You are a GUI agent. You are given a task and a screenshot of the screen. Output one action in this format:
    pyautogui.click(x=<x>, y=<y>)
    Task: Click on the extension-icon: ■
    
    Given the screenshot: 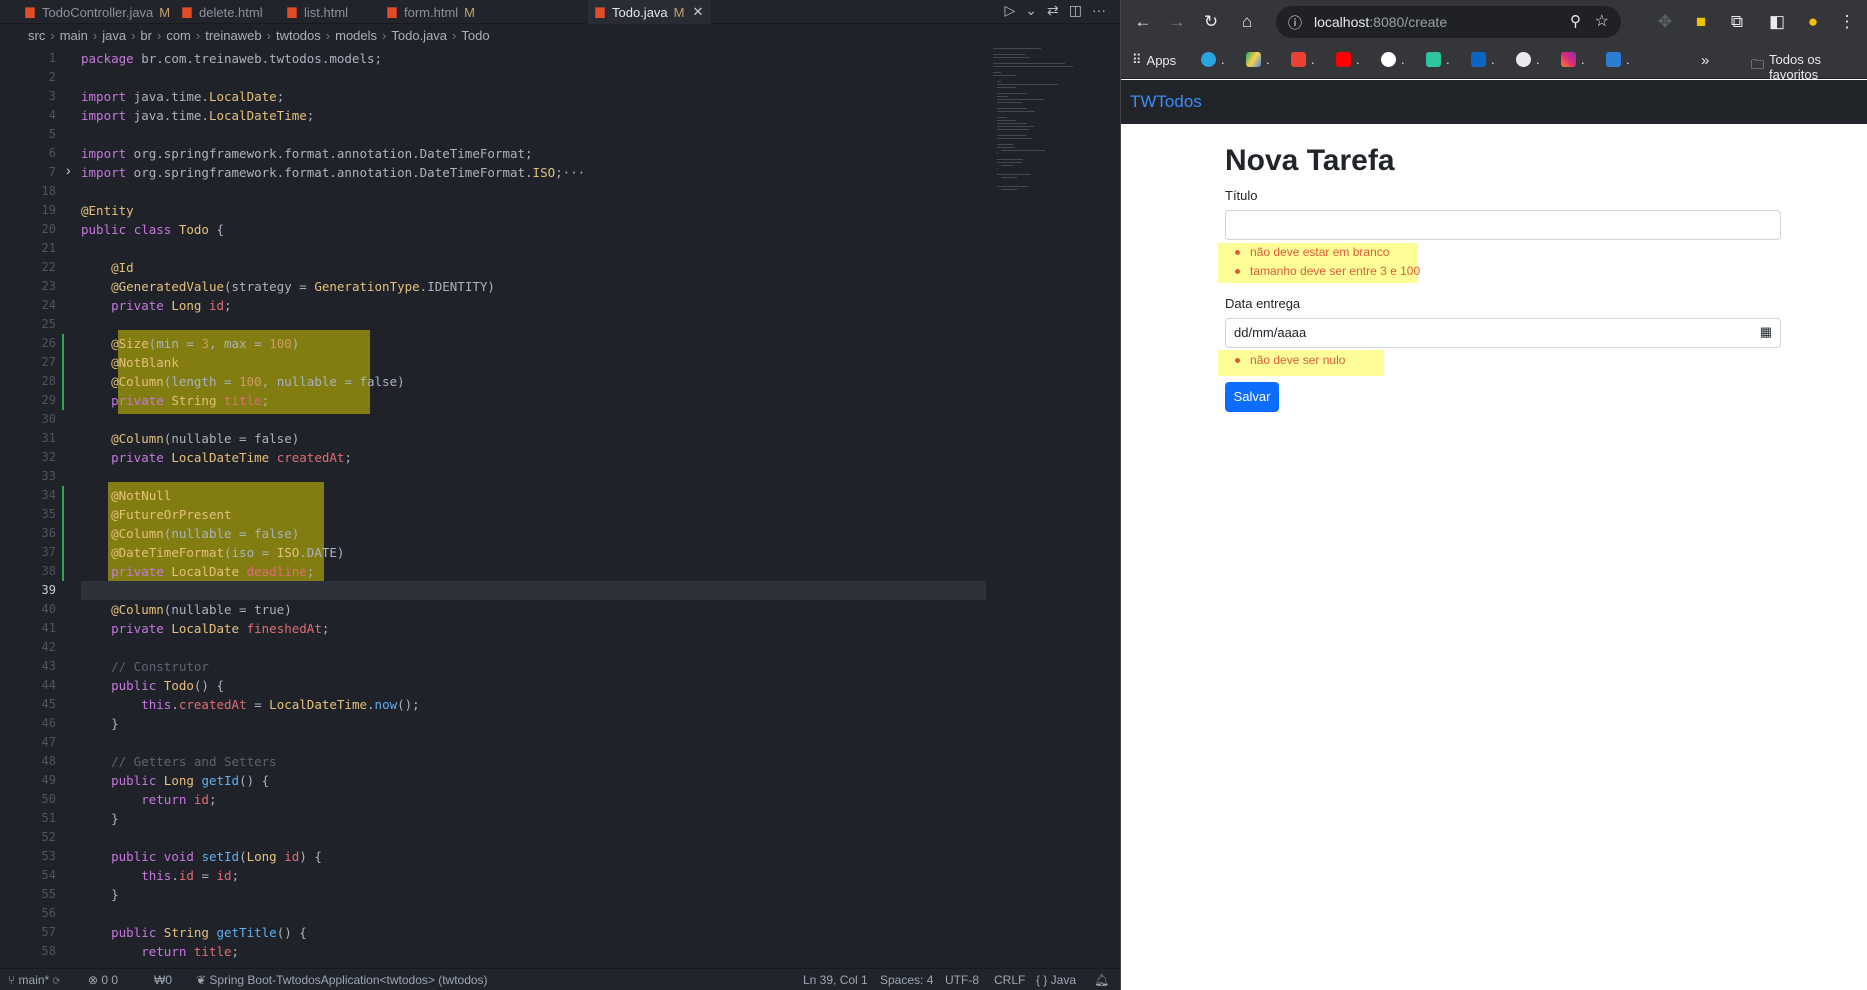 What is the action you would take?
    pyautogui.click(x=1701, y=22)
    